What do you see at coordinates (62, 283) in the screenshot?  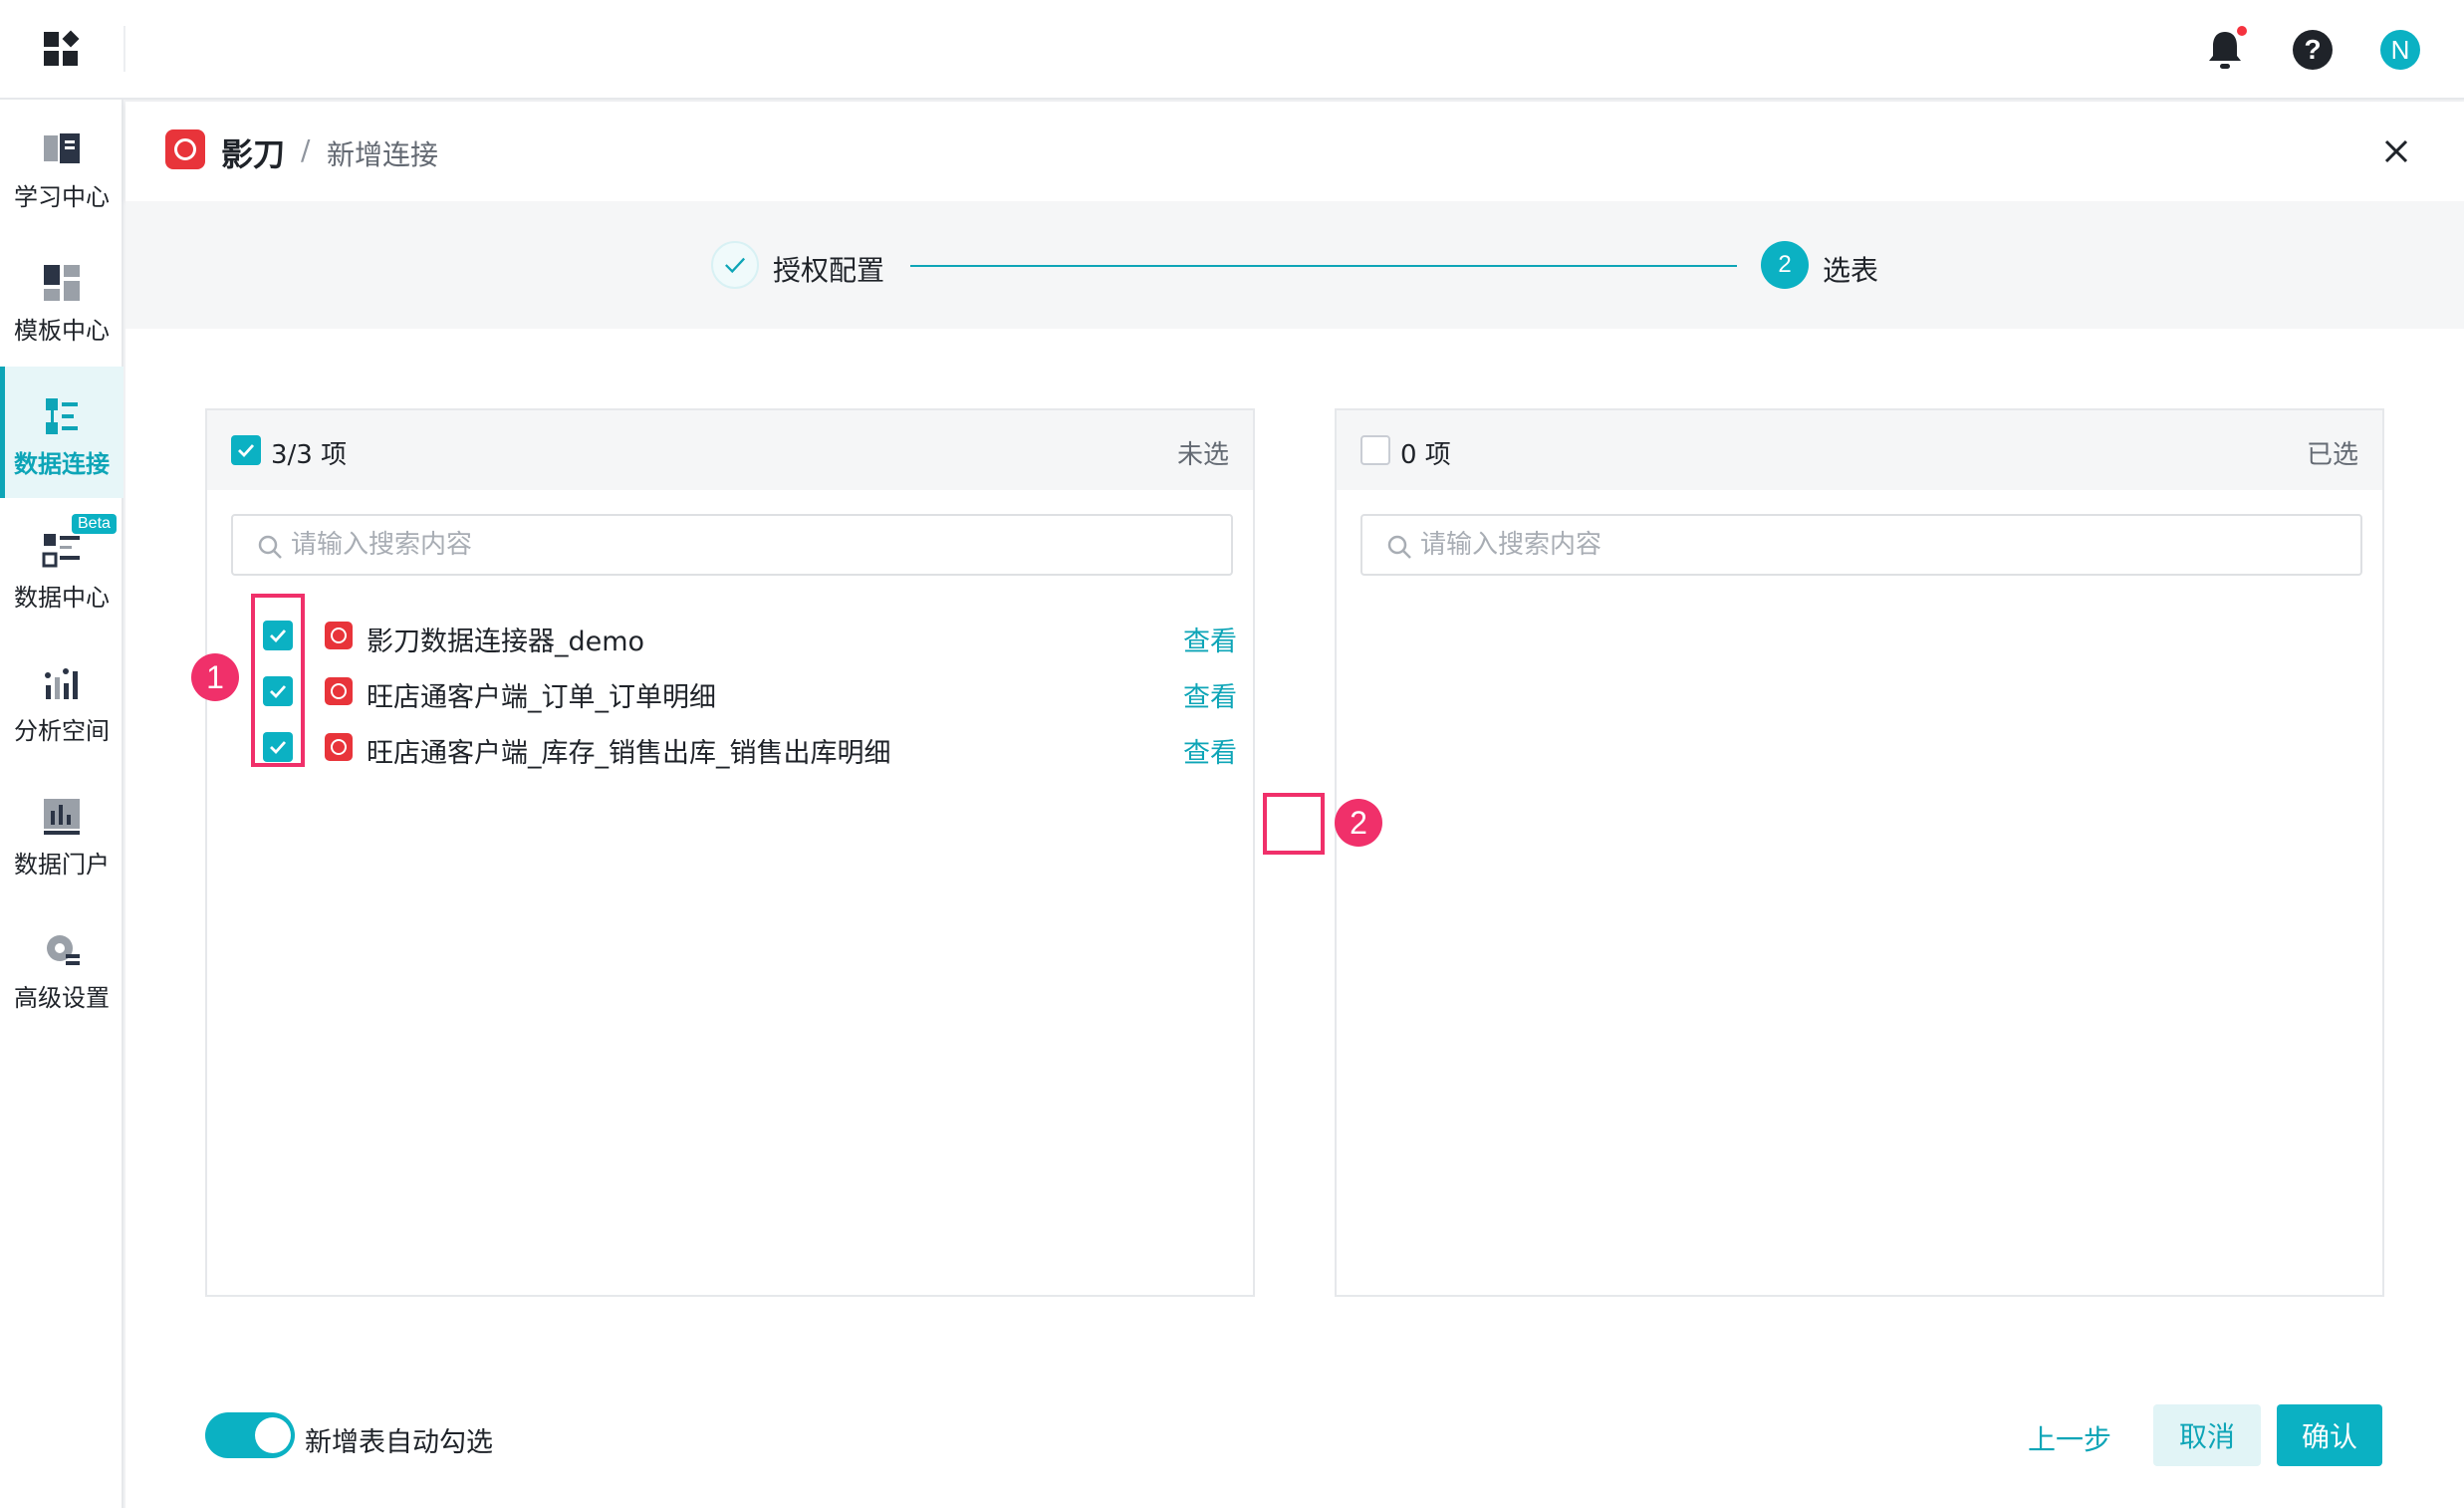 I see `template-icon` at bounding box center [62, 283].